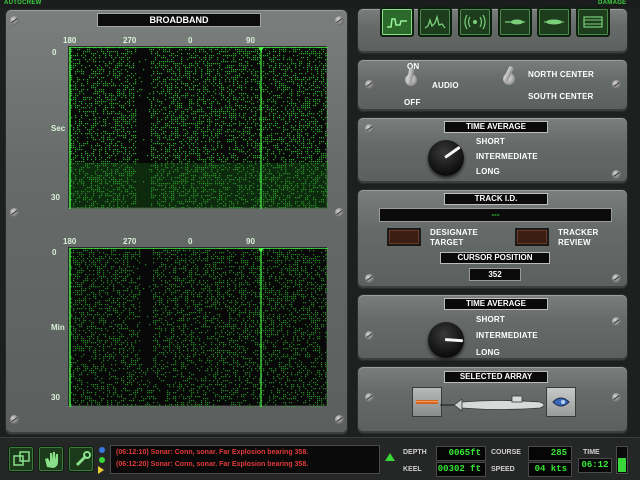 Image resolution: width=640 pixels, height=480 pixels. Describe the element at coordinates (412, 102) in the screenshot. I see `audio-off-label: OFF` at that location.